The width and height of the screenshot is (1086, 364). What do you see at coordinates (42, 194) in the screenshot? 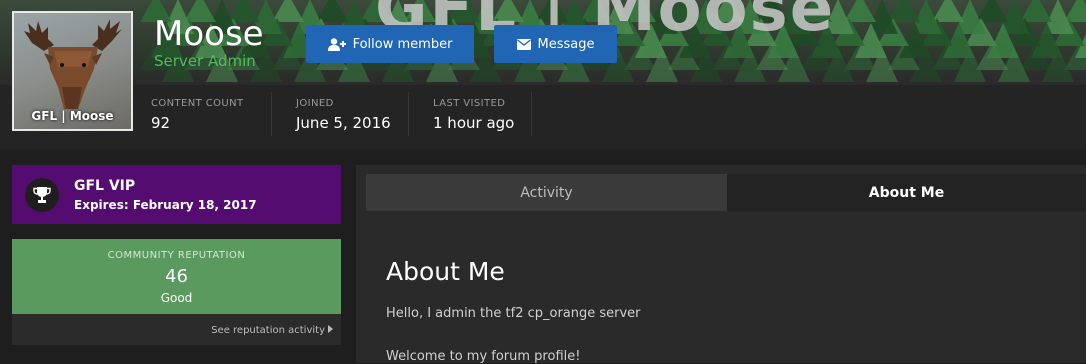
I see `trophy-icon` at bounding box center [42, 194].